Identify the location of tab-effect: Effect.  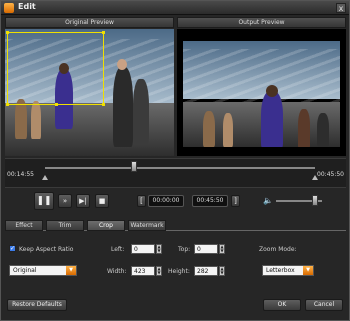
(24, 225).